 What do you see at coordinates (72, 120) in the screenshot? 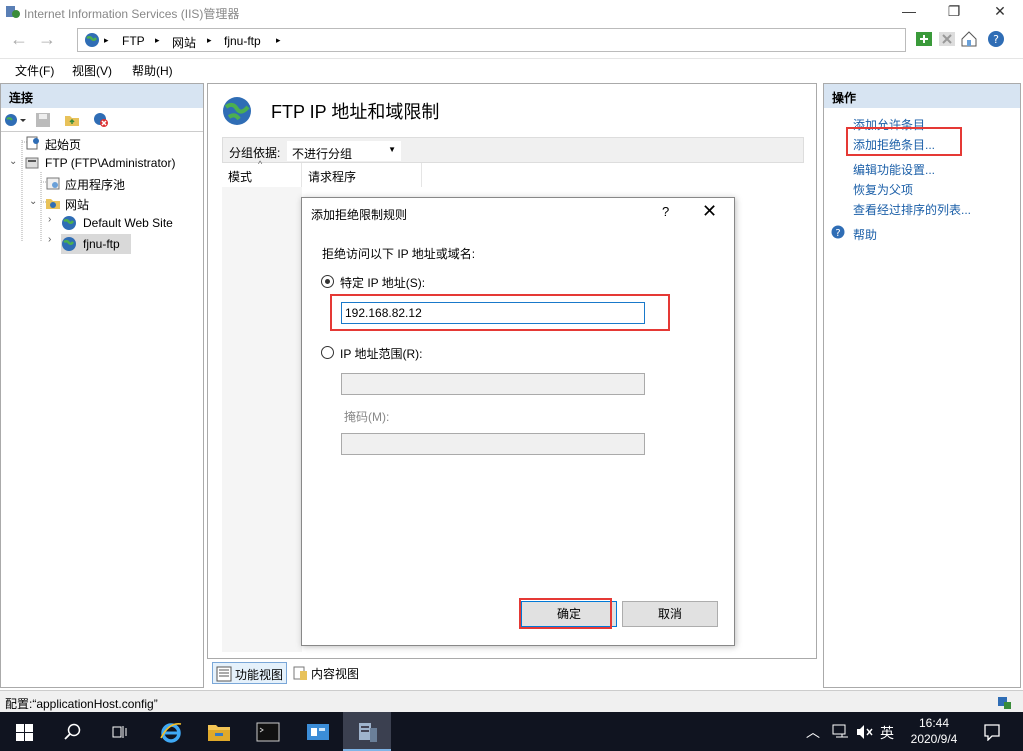
I see `folder-up-icon` at bounding box center [72, 120].